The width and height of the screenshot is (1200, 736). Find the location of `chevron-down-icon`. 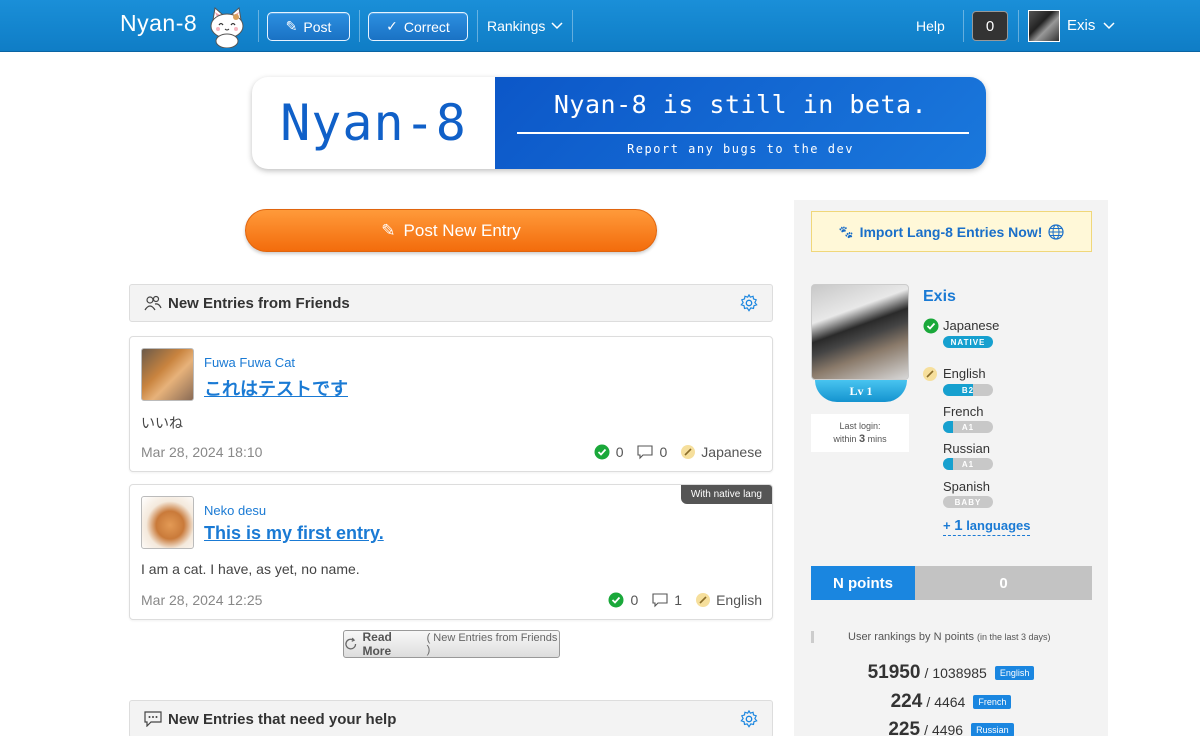

chevron-down-icon is located at coordinates (557, 26).